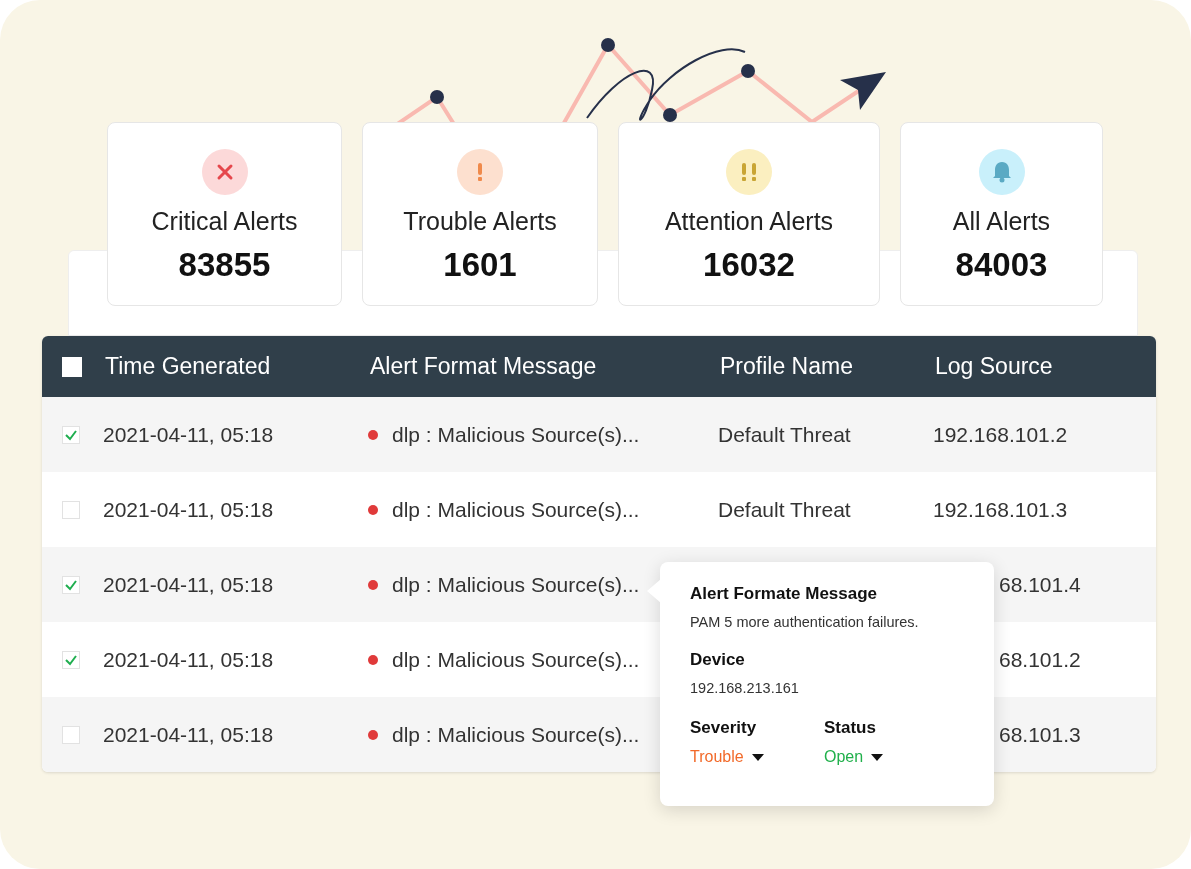  Describe the element at coordinates (72, 366) in the screenshot. I see `select-all-checkbox` at that location.